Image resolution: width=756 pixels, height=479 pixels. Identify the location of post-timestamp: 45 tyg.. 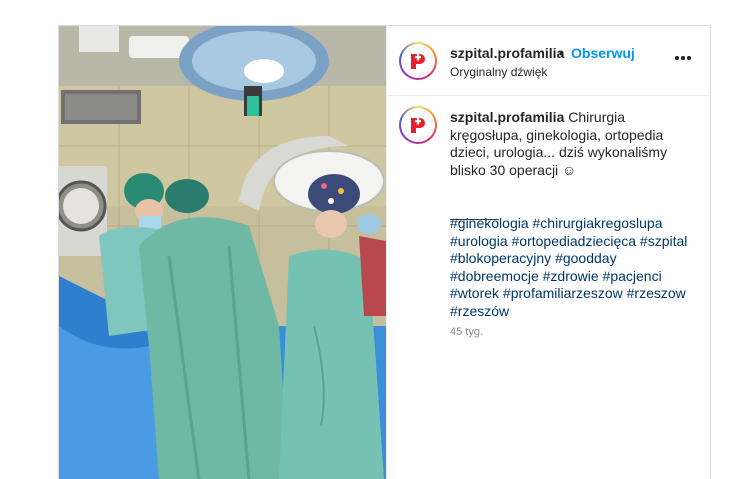
(466, 332).